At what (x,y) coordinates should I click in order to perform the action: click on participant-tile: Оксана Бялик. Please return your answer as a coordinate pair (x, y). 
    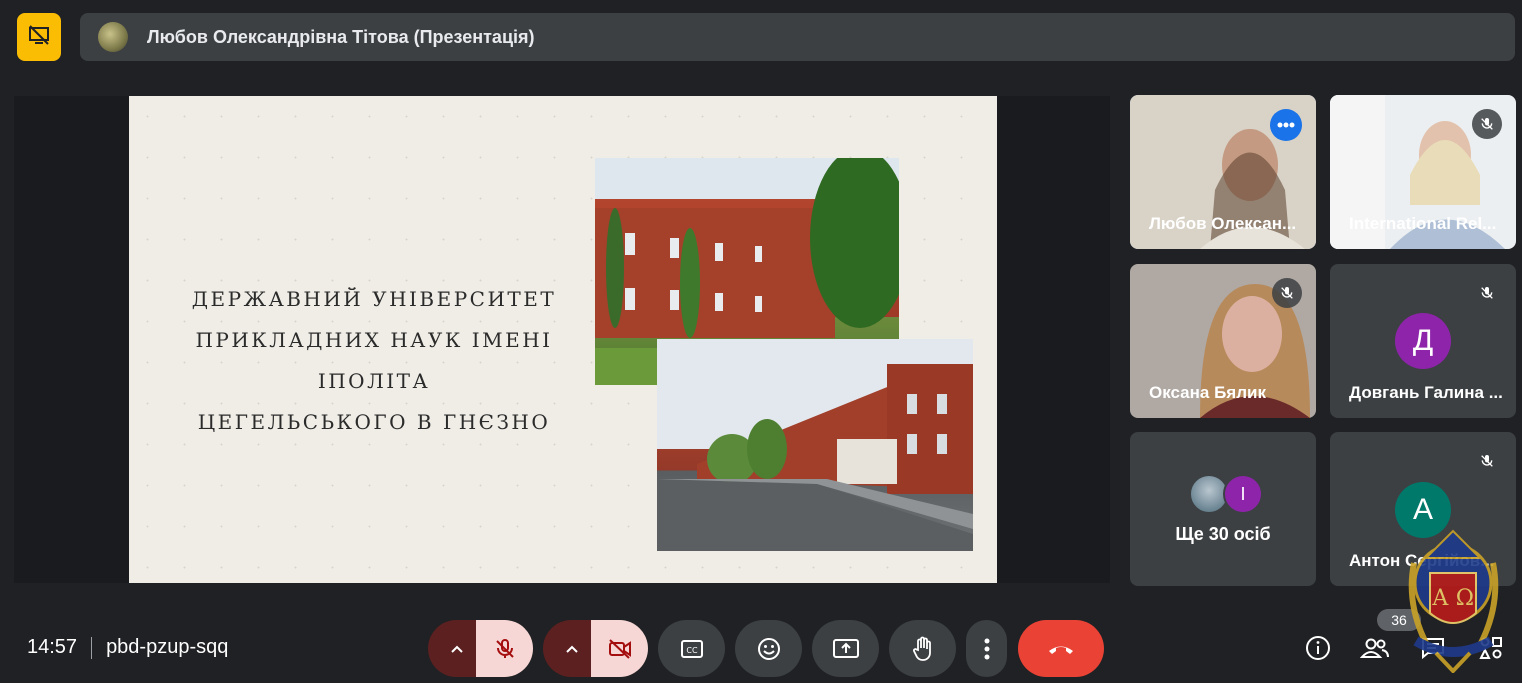
    Looking at the image, I should click on (1223, 341).